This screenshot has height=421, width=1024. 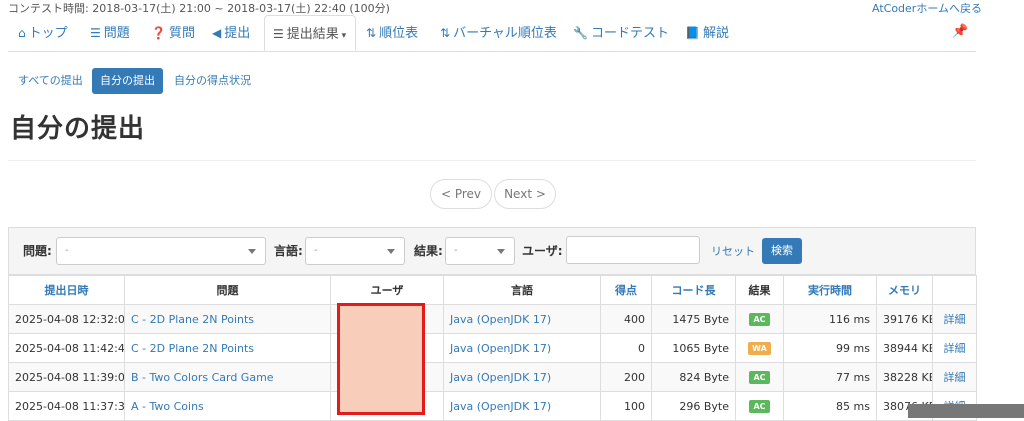 What do you see at coordinates (904, 377) in the screenshot?
I see `memory: 38228 KB` at bounding box center [904, 377].